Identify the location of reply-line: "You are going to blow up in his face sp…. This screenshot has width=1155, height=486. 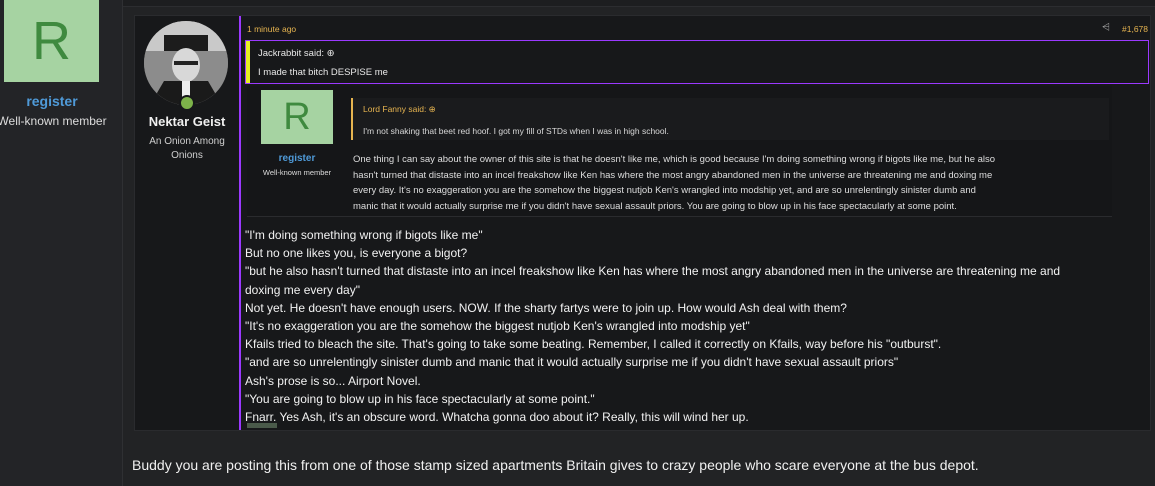
(420, 398).